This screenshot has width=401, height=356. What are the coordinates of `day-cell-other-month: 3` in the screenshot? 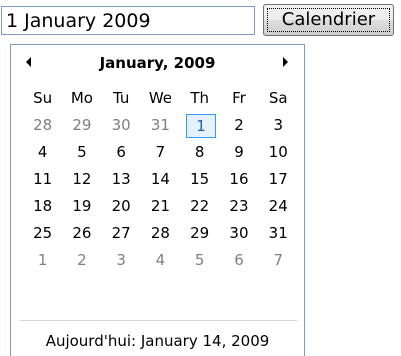 It's located at (121, 260).